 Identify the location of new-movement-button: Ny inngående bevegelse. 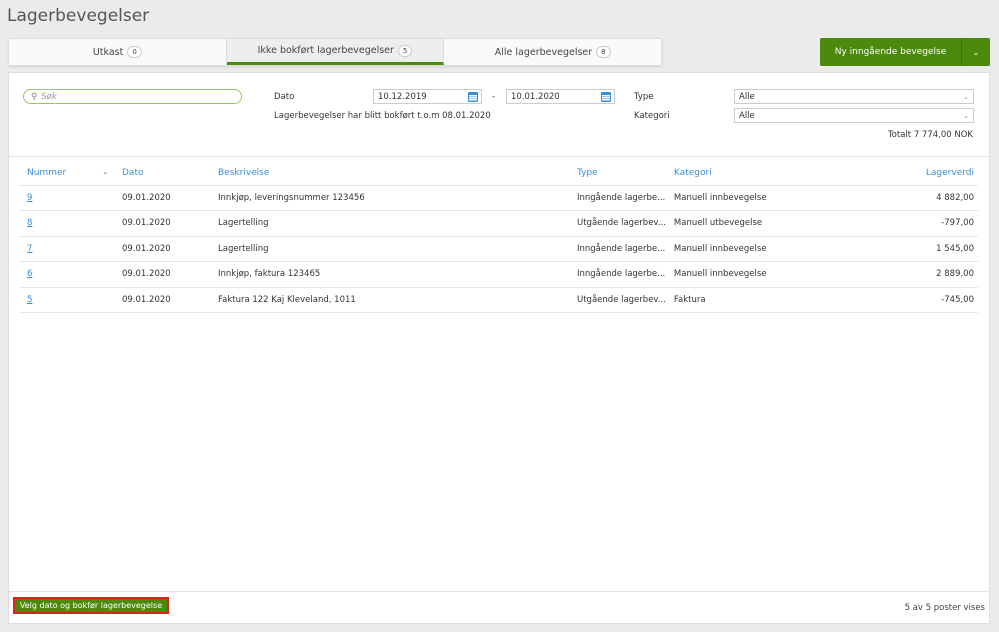
(891, 52).